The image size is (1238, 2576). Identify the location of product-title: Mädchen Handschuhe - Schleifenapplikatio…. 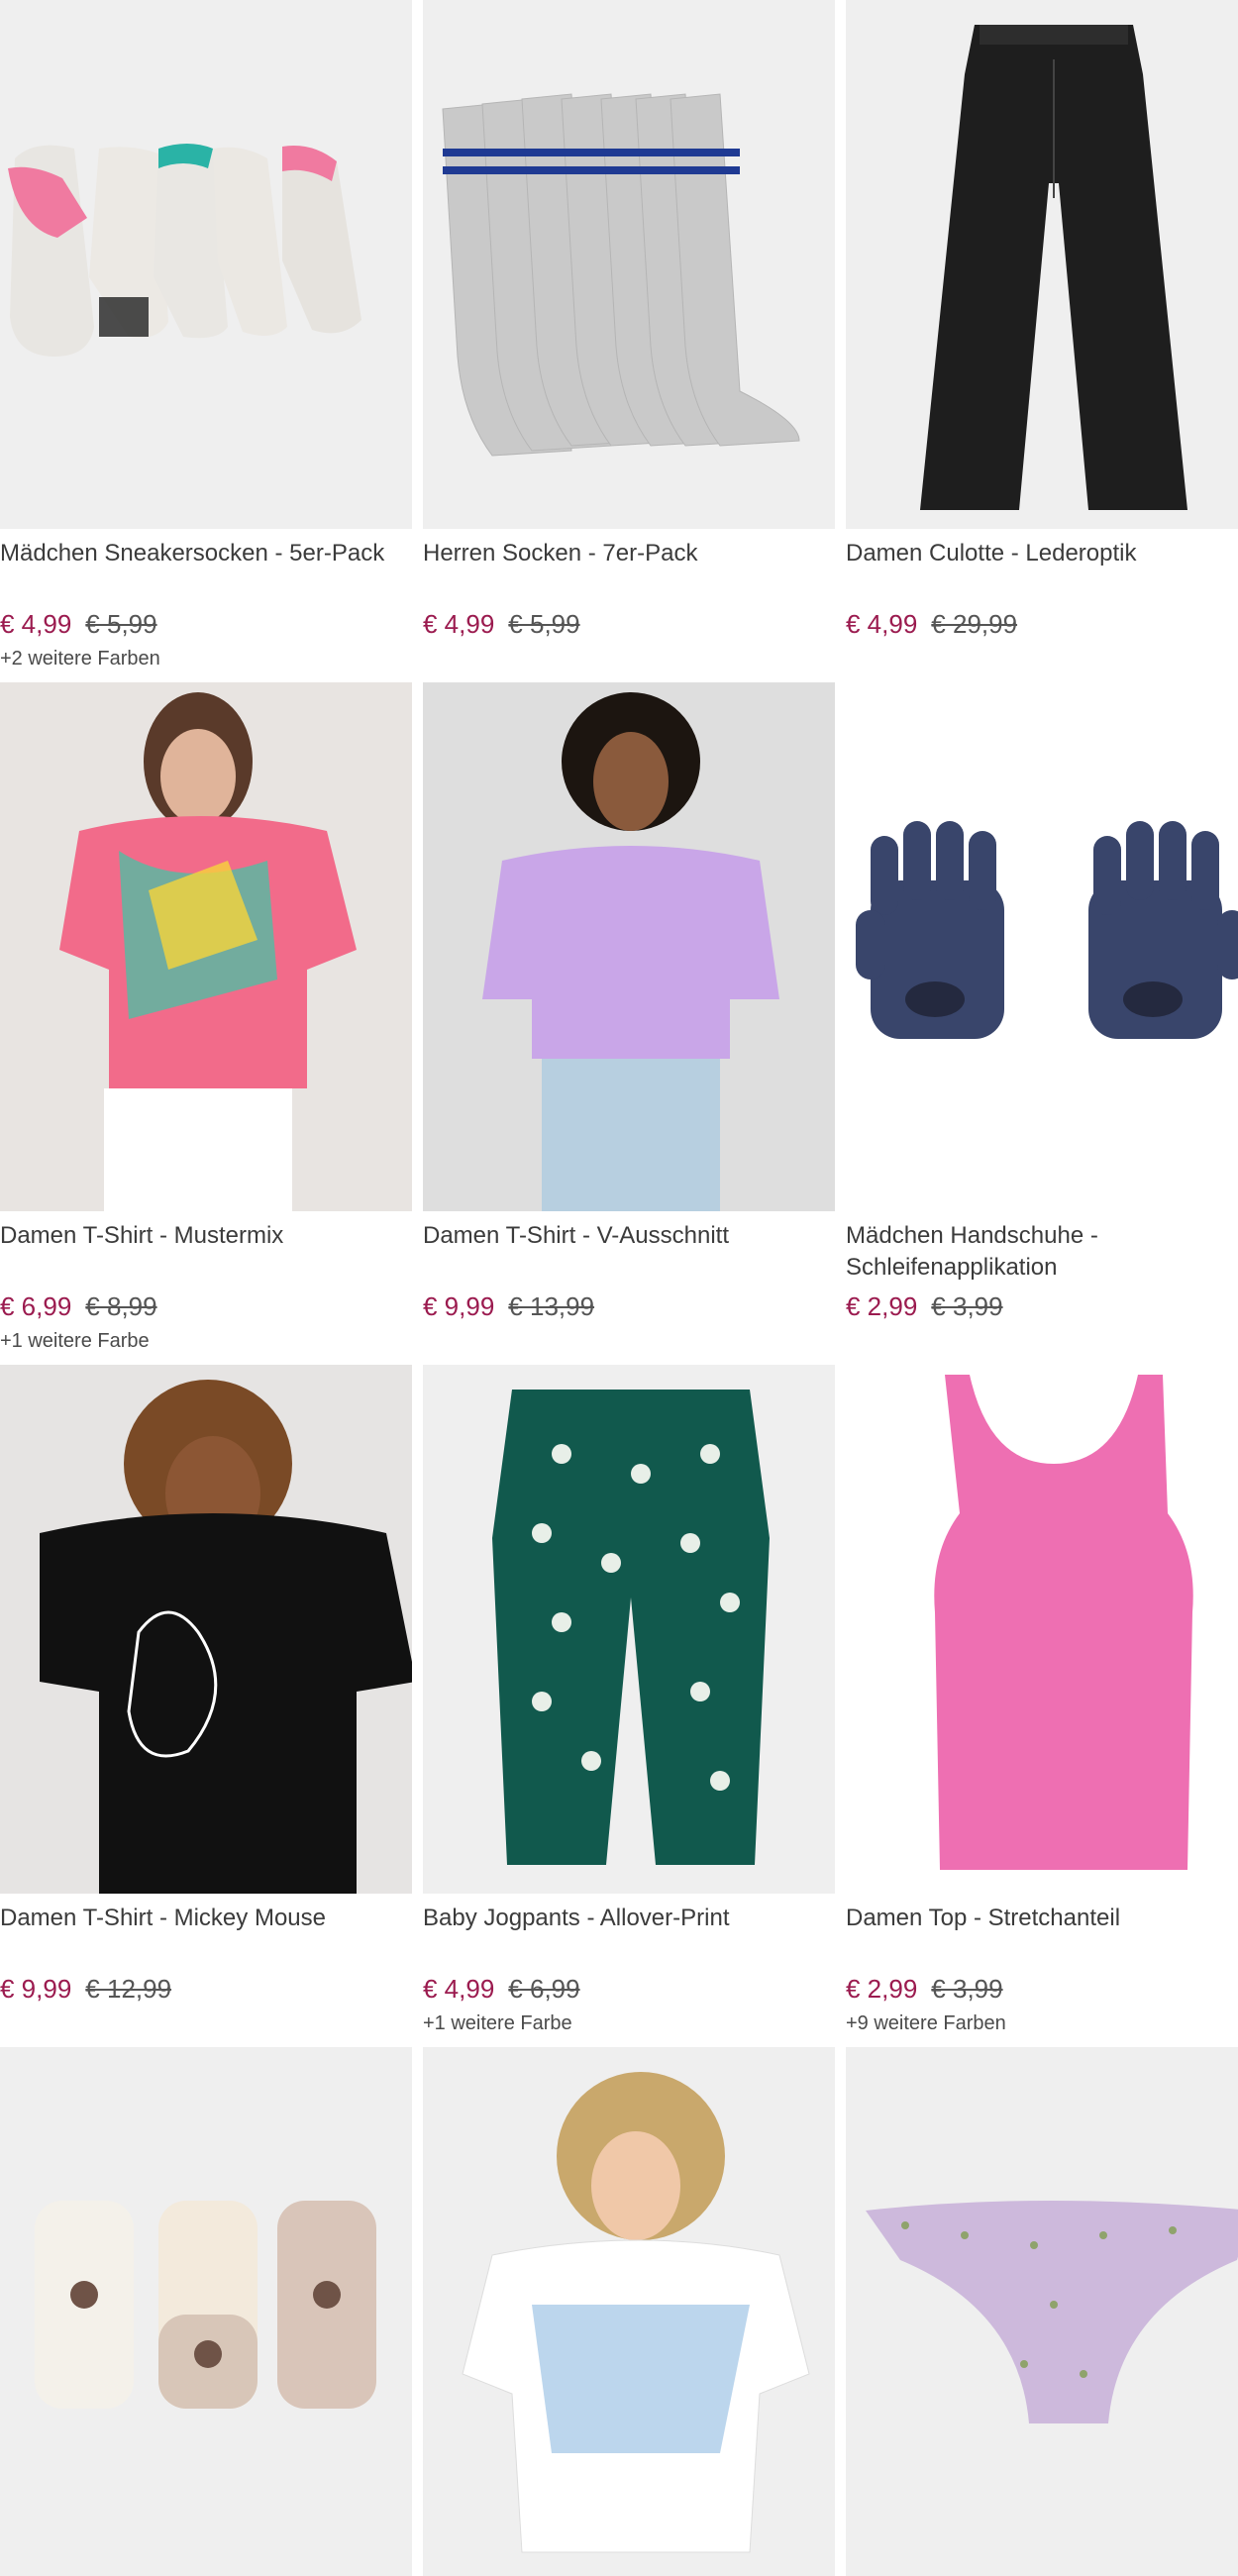
(1042, 1252).